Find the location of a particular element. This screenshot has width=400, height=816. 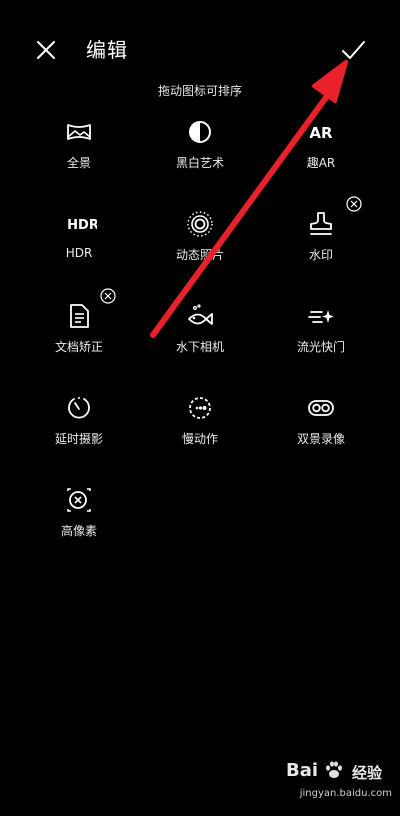

high-resolution-icon is located at coordinates (79, 500).